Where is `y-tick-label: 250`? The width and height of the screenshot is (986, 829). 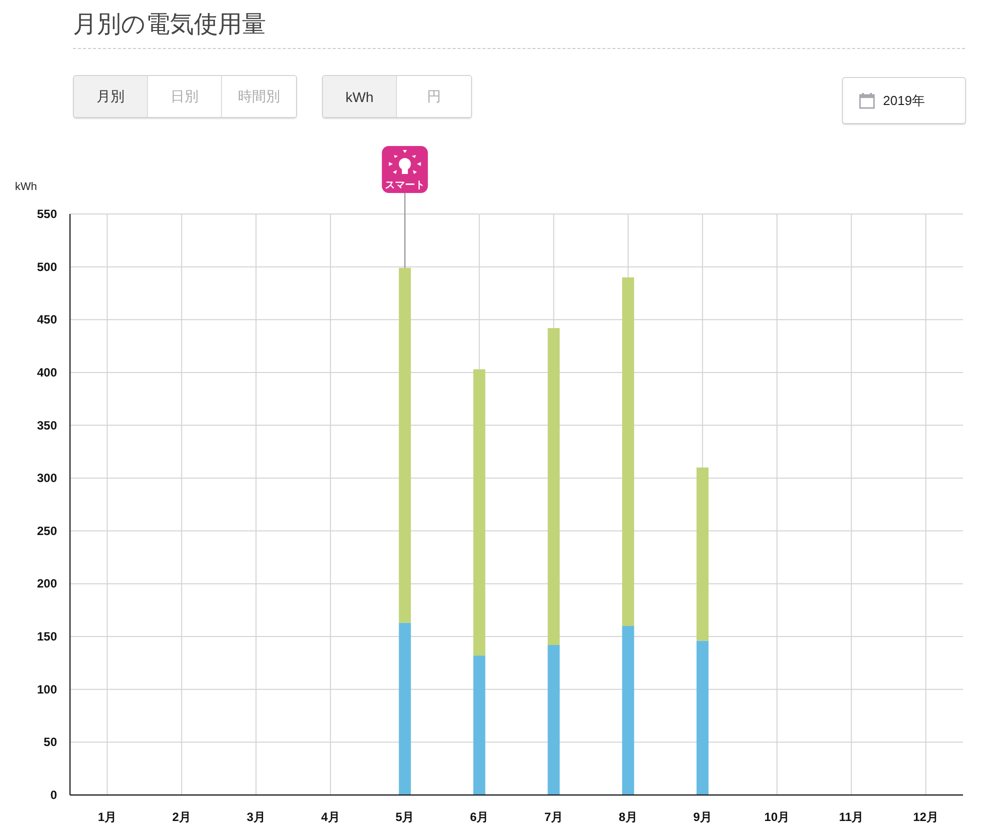
y-tick-label: 250 is located at coordinates (46, 531).